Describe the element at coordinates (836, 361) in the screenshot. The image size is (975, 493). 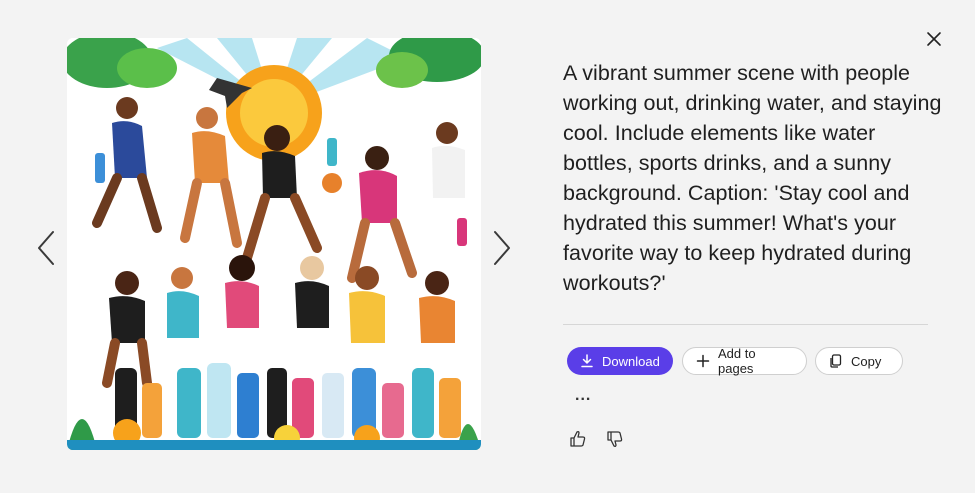
I see `copy-icon` at that location.